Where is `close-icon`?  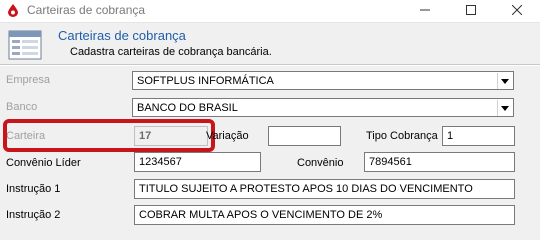
close-icon is located at coordinates (517, 10).